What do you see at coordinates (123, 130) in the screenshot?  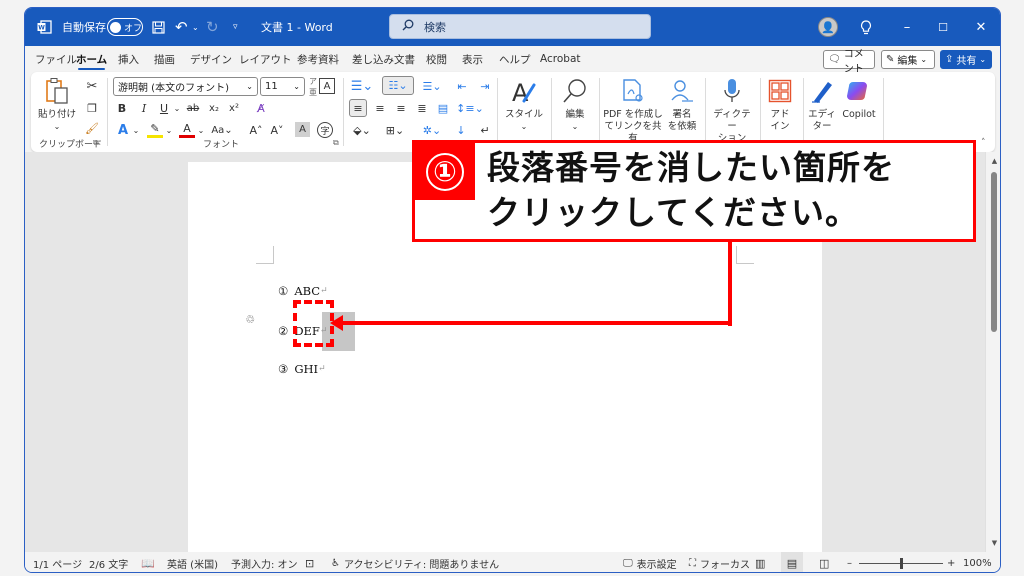 I see `text-effects-icon: A` at bounding box center [123, 130].